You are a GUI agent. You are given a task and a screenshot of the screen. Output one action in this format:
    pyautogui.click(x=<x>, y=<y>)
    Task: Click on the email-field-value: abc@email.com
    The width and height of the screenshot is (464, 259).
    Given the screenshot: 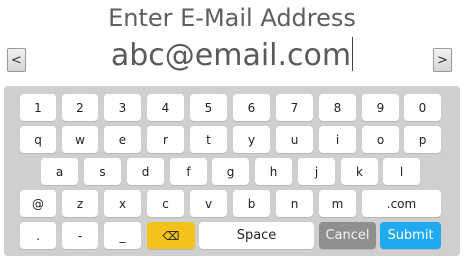 What is the action you would take?
    pyautogui.click(x=231, y=55)
    